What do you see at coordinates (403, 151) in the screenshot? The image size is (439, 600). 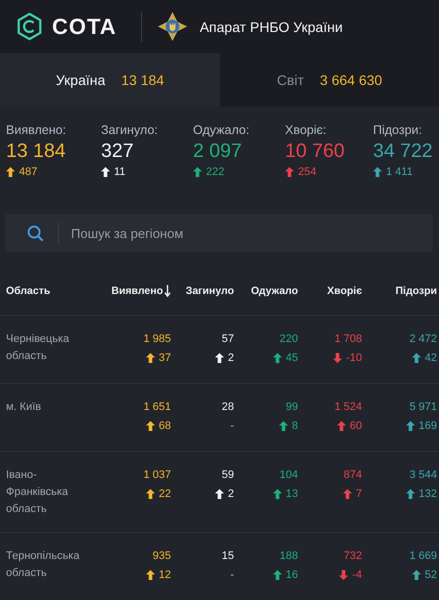 I see `stat-value: 34 722` at bounding box center [403, 151].